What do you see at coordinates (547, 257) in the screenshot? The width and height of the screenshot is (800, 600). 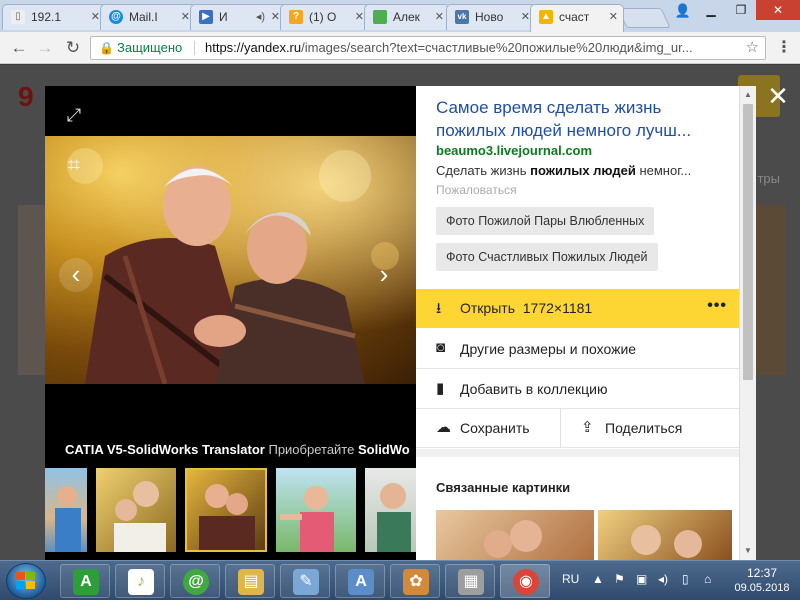 I see `related-search-tag: Фото Счастливых Пожилых Людей` at bounding box center [547, 257].